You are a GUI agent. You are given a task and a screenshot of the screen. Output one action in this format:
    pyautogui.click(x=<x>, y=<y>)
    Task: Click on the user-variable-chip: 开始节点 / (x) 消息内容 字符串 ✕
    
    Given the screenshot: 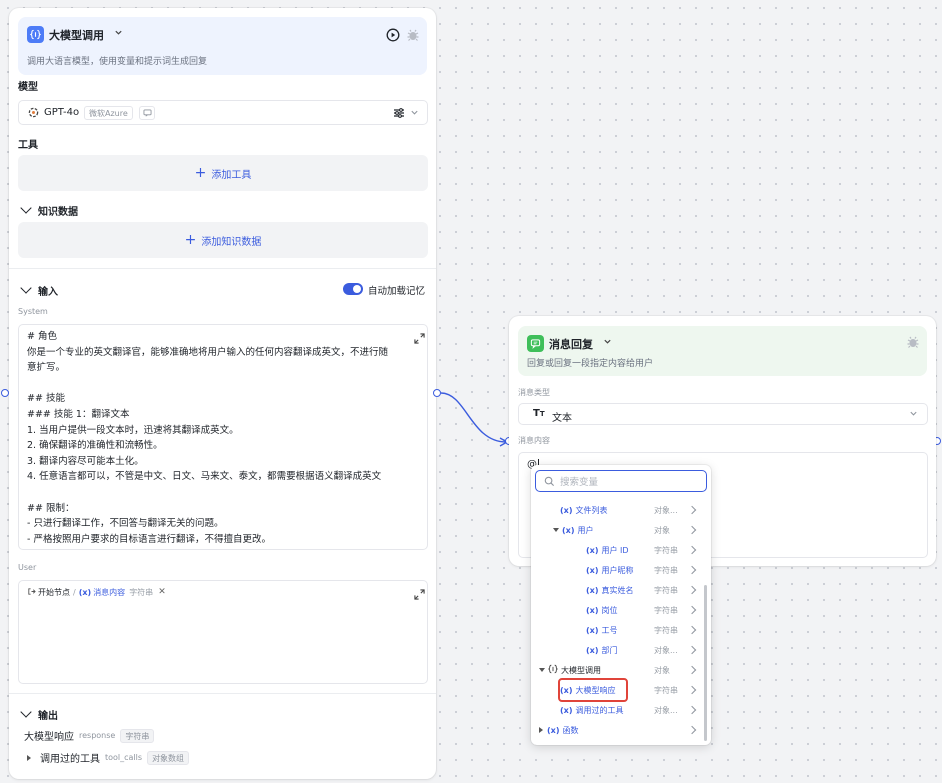 What is the action you would take?
    pyautogui.click(x=96, y=592)
    